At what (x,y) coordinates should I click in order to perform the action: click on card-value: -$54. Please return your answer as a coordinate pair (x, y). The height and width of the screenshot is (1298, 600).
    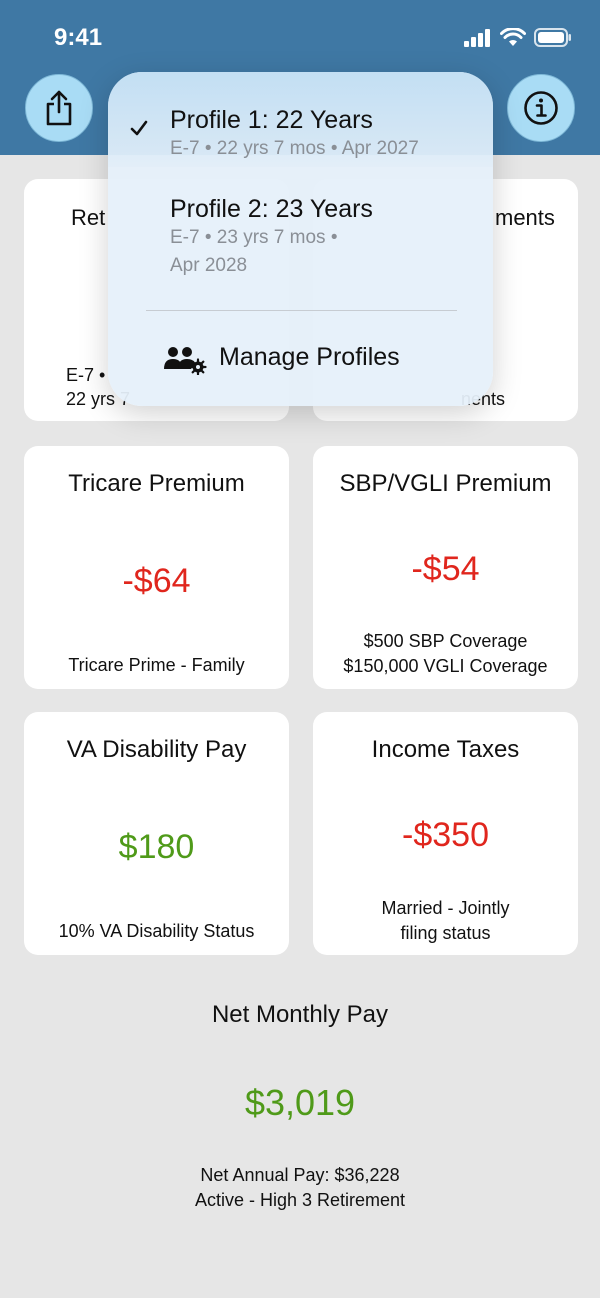
    Looking at the image, I should click on (445, 569).